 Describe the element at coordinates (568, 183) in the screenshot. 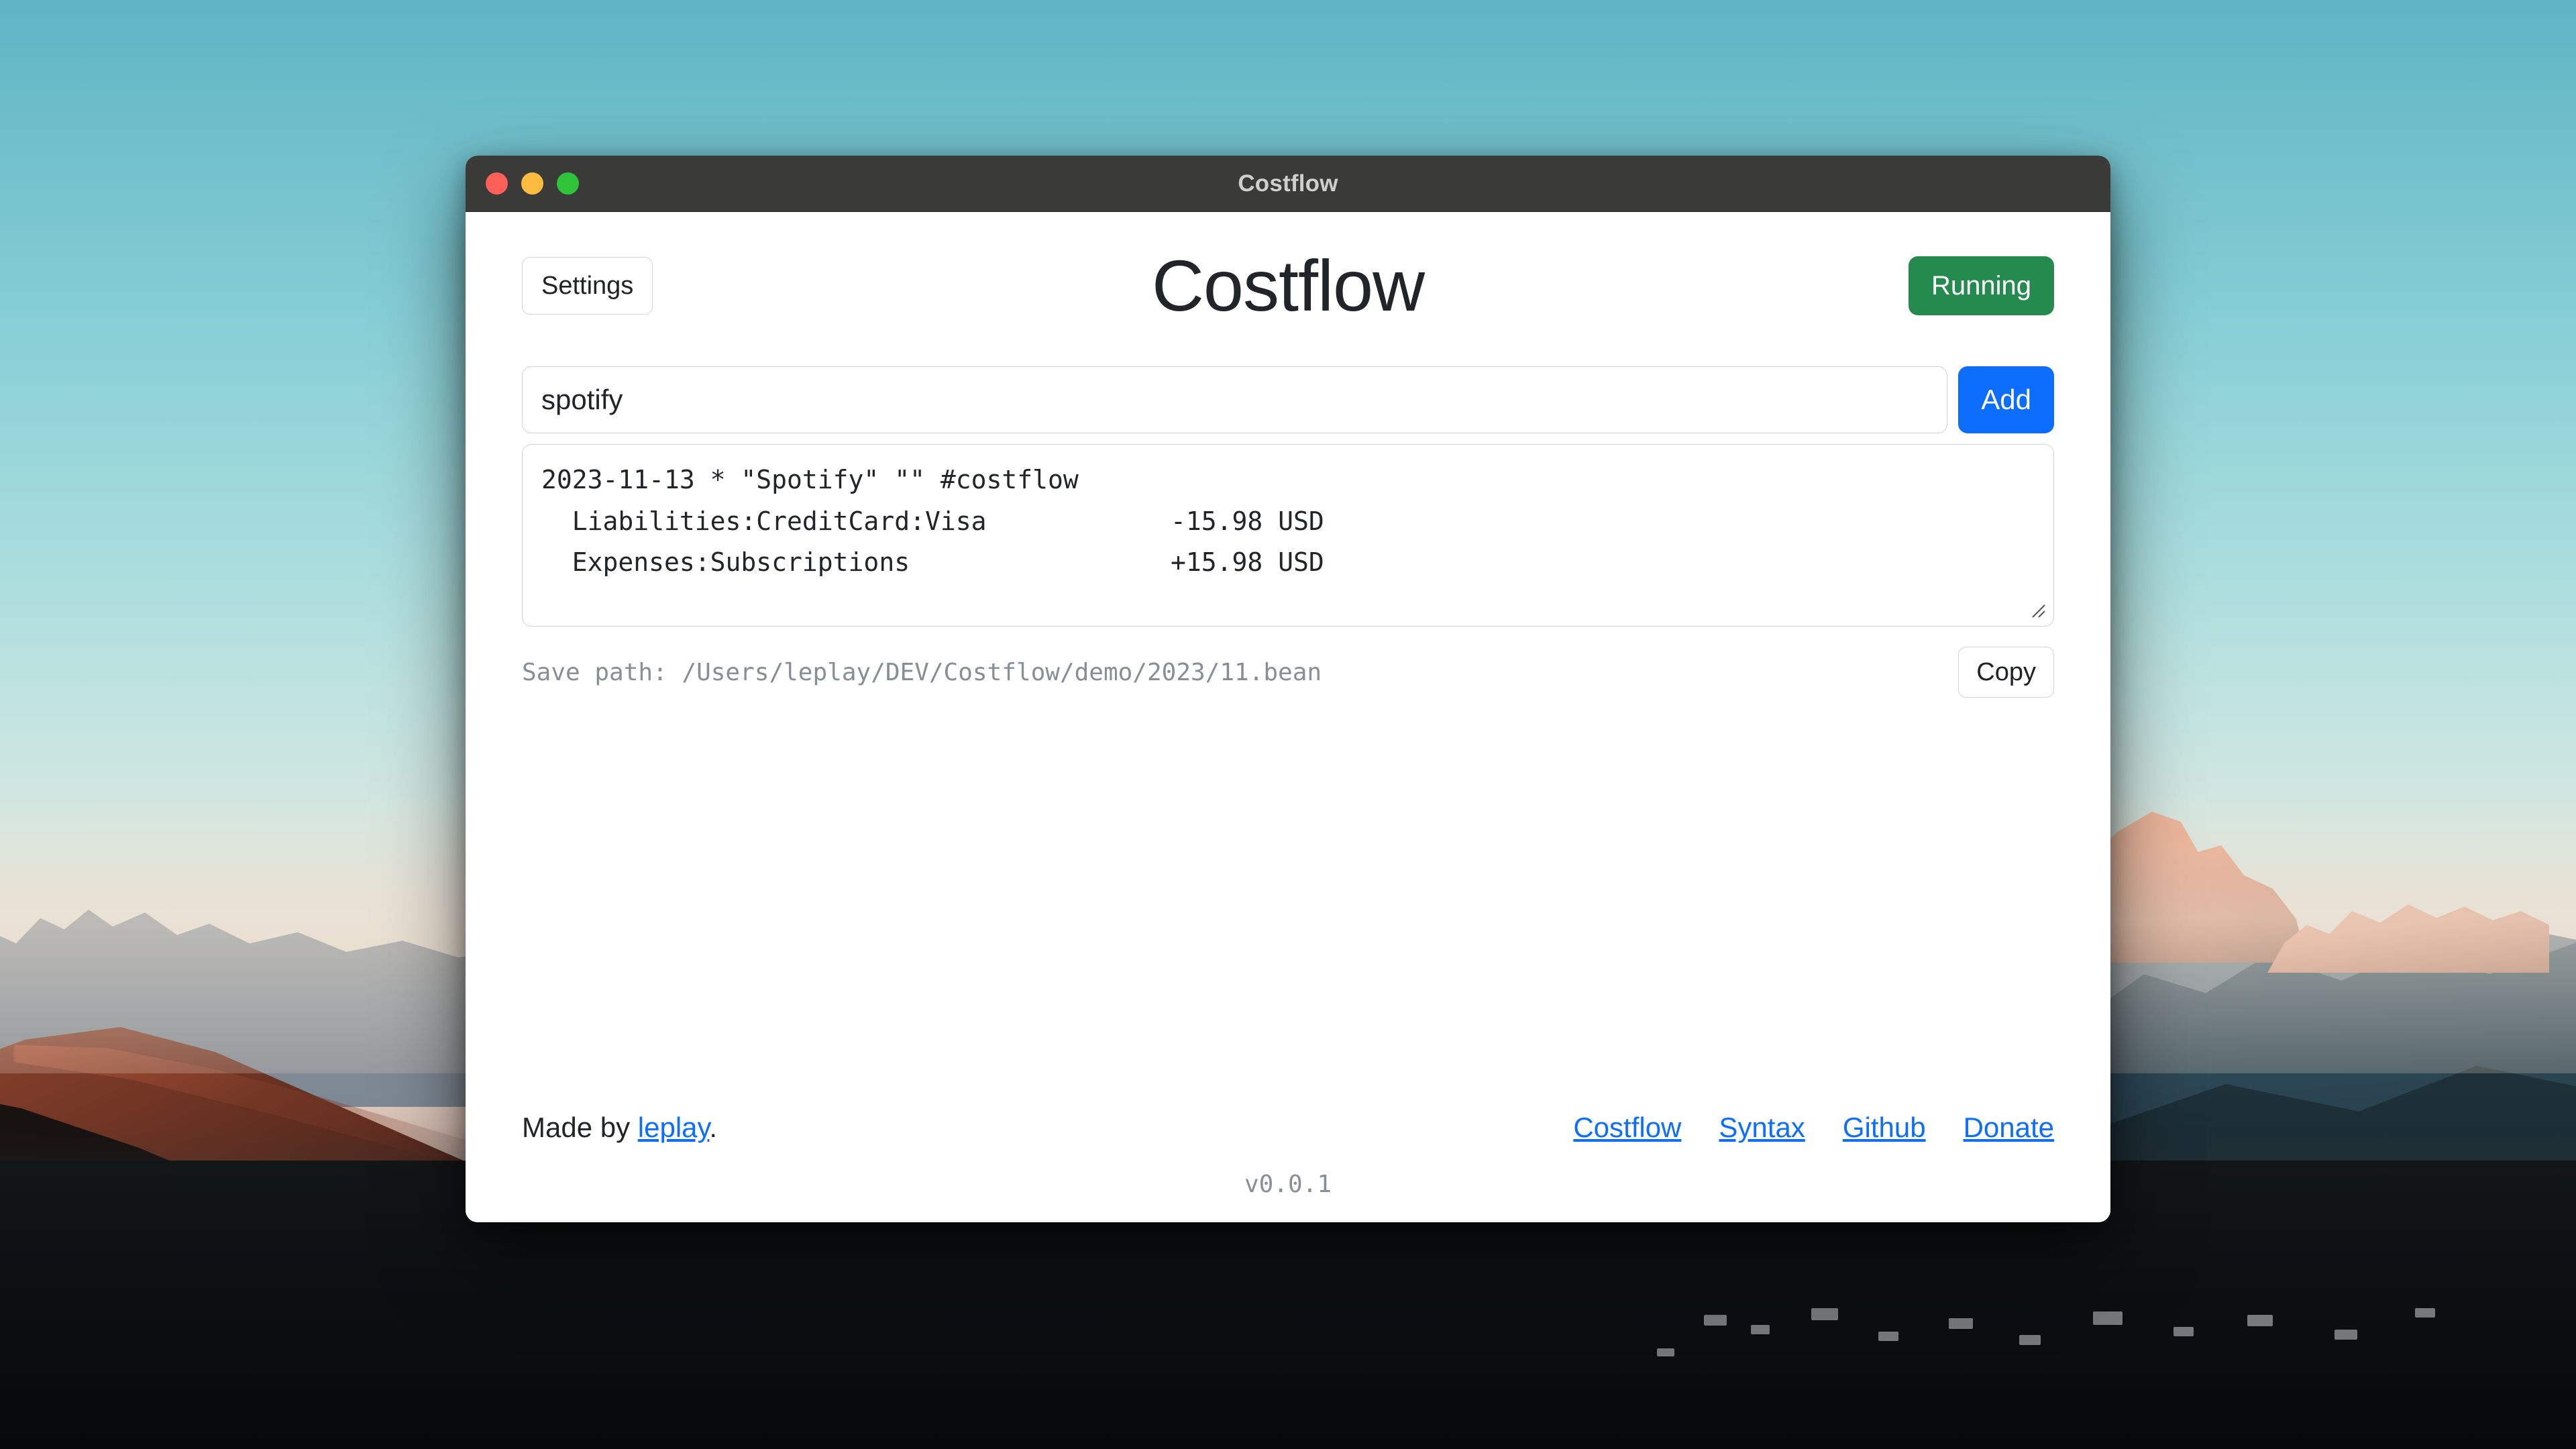

I see `zoom-button` at that location.